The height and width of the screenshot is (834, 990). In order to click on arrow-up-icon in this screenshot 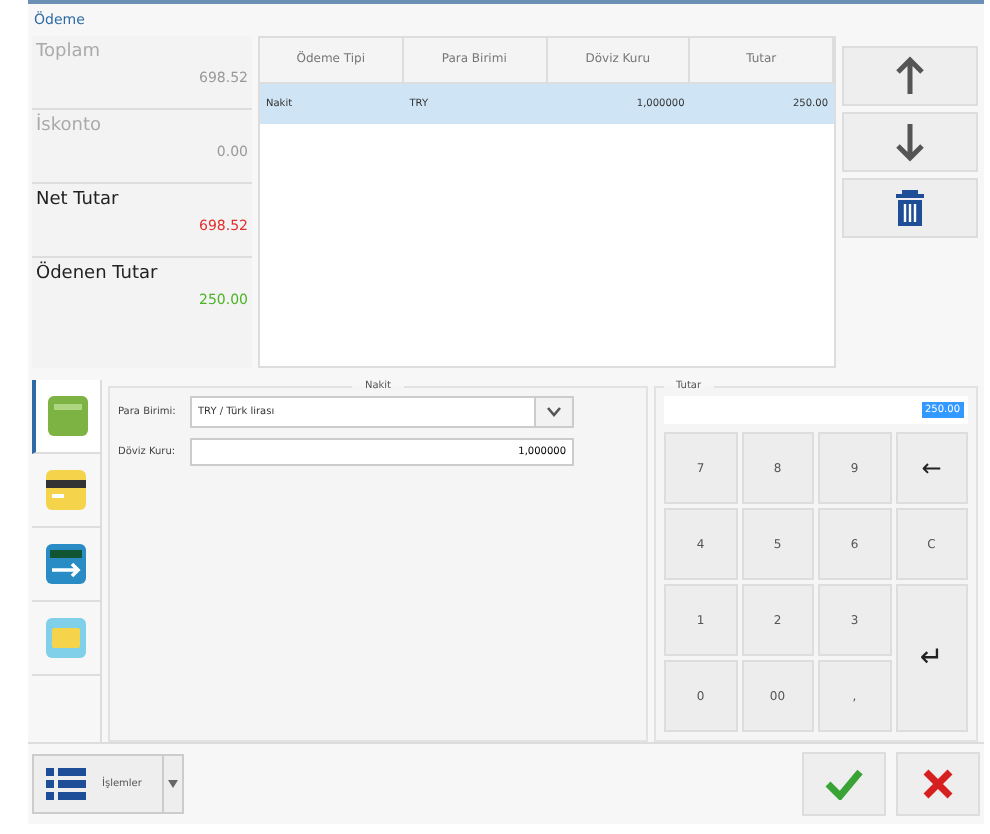, I will do `click(910, 76)`.